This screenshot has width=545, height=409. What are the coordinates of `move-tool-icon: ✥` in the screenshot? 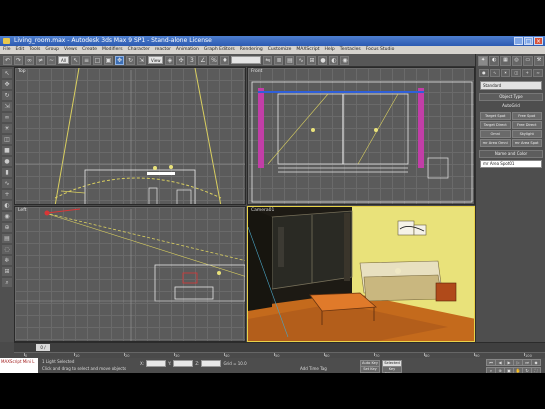 It's located at (7, 84).